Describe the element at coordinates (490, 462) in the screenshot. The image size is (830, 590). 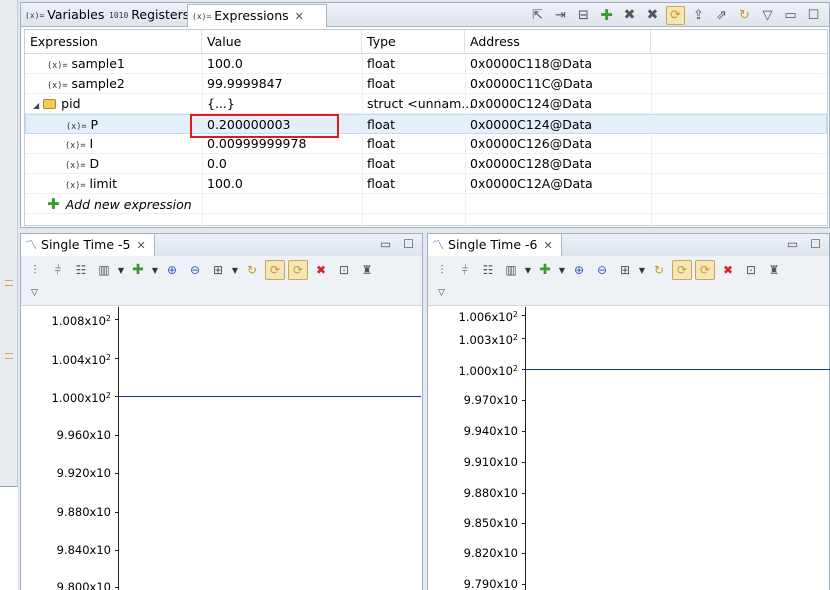
I see `y-tick-label: 9.910x10` at that location.